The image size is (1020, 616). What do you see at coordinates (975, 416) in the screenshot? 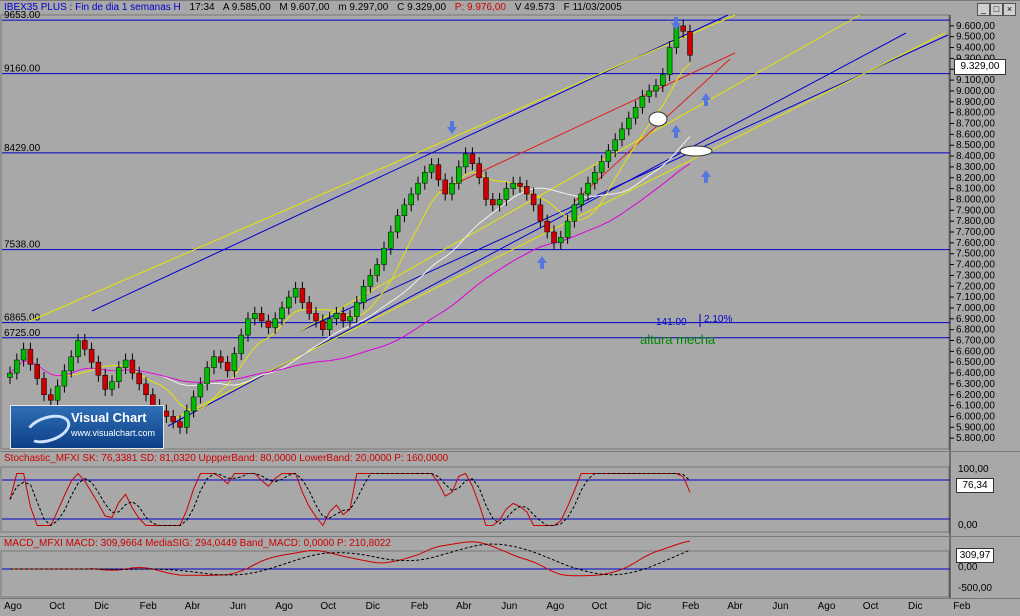
I see `price-tick-label: 6.000,00` at bounding box center [975, 416].